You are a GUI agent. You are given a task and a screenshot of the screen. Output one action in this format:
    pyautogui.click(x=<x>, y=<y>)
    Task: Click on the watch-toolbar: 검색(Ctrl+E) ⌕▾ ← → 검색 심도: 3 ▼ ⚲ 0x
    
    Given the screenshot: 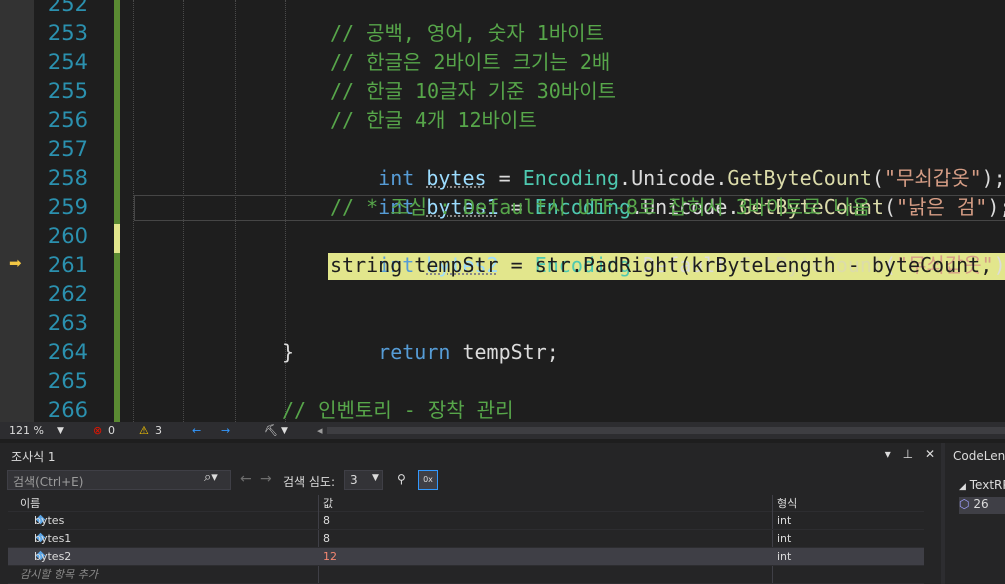 What is the action you would take?
    pyautogui.click(x=470, y=481)
    